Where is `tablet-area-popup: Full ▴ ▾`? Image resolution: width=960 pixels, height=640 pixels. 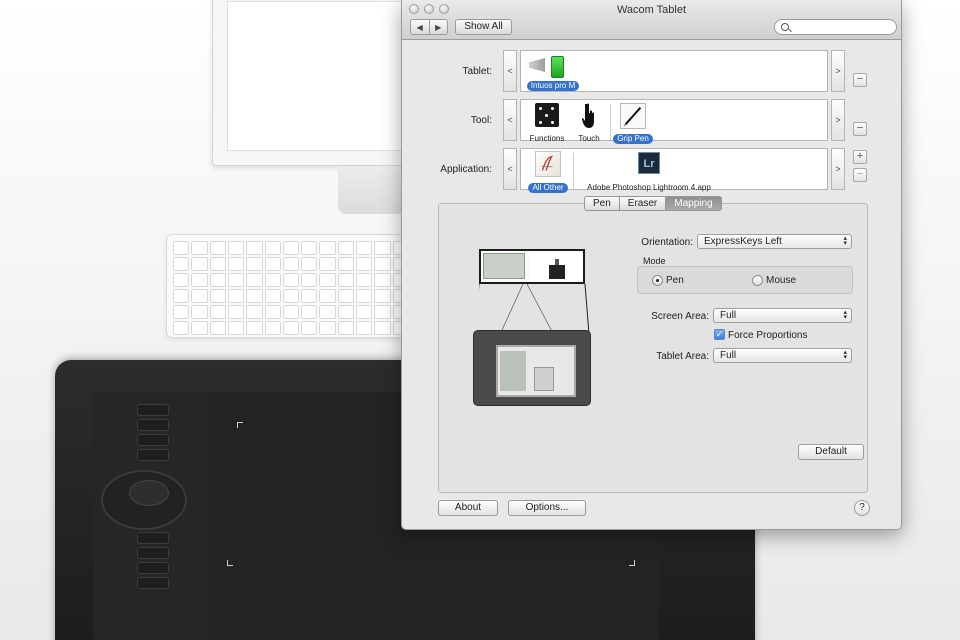
tablet-area-popup: Full ▴ ▾ is located at coordinates (782, 355).